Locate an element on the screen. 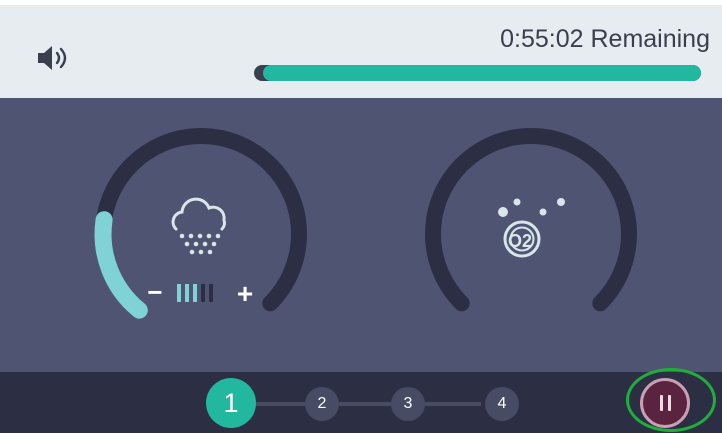 The width and height of the screenshot is (722, 433). step-2: 2 is located at coordinates (322, 404).